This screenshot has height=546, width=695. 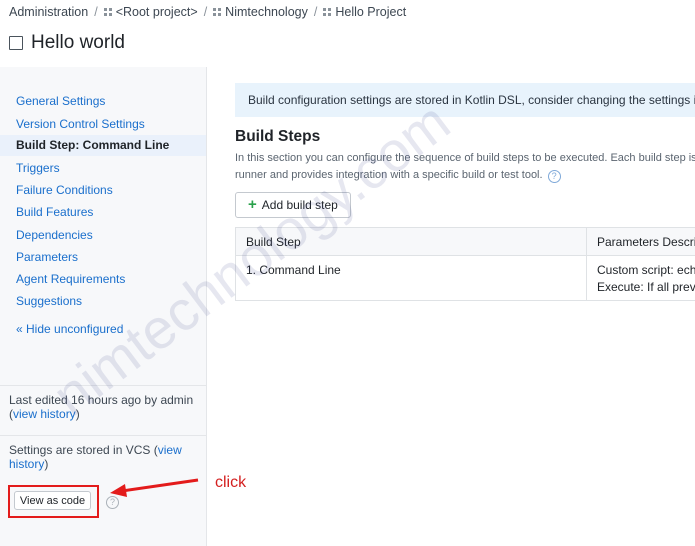 I want to click on sidebar-item-build-step-command-line: Build Step: Command Line, so click(x=103, y=145).